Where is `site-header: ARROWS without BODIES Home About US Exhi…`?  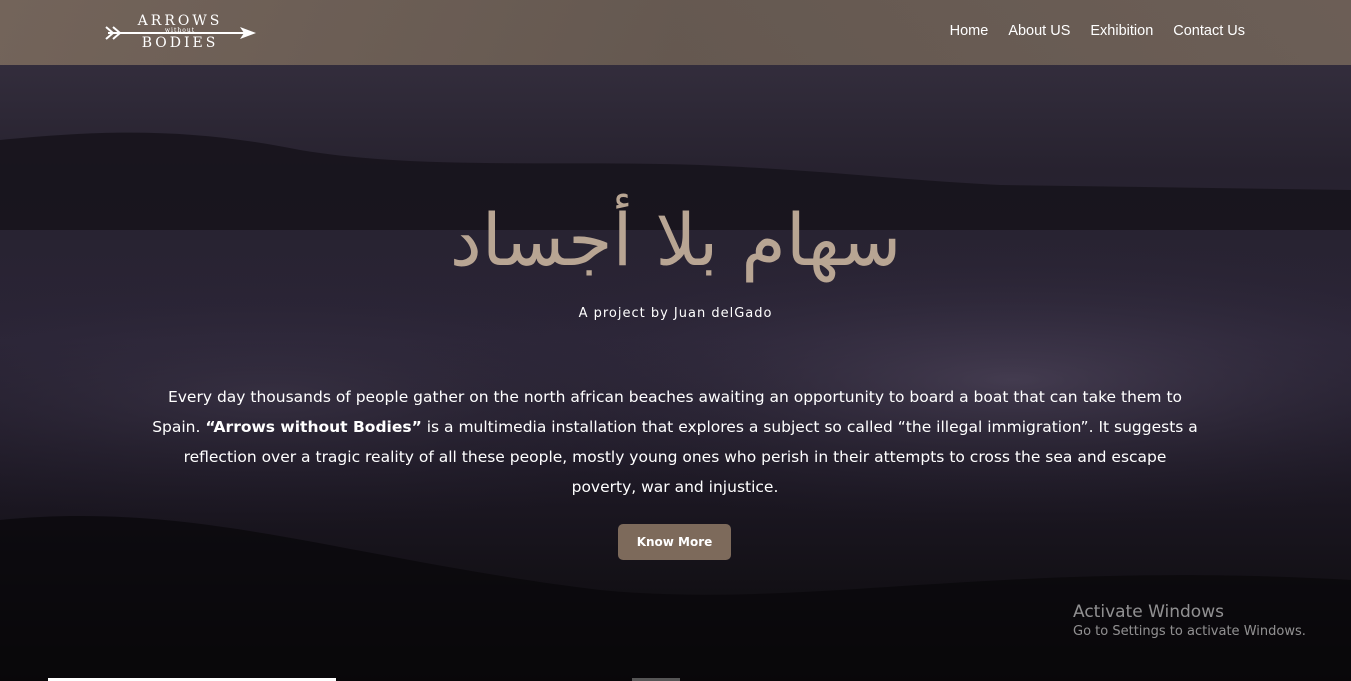 site-header: ARROWS without BODIES Home About US Exhi… is located at coordinates (675, 32).